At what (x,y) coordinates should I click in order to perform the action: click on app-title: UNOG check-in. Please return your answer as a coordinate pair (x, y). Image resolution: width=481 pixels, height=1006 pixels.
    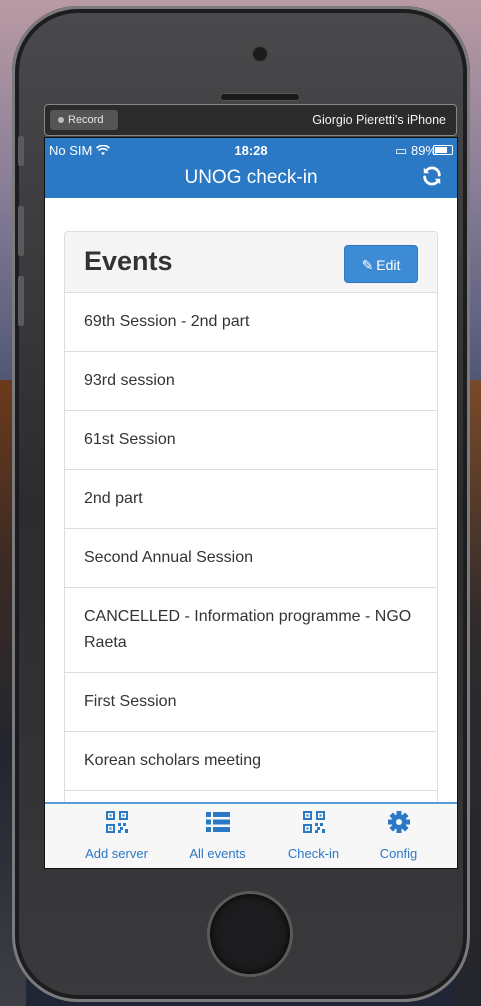
    Looking at the image, I should click on (251, 177).